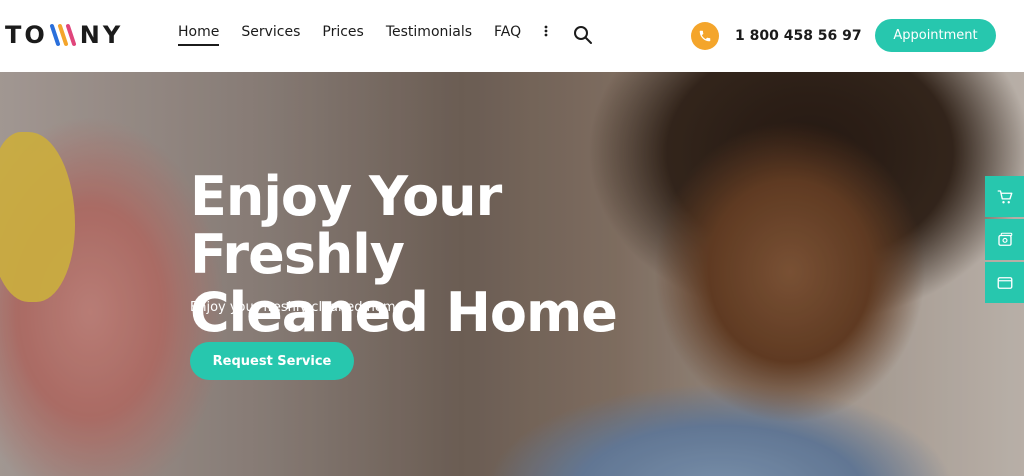 Image resolution: width=1024 pixels, height=476 pixels. Describe the element at coordinates (798, 36) in the screenshot. I see `phone-number: 1 800 458 56 97` at that location.